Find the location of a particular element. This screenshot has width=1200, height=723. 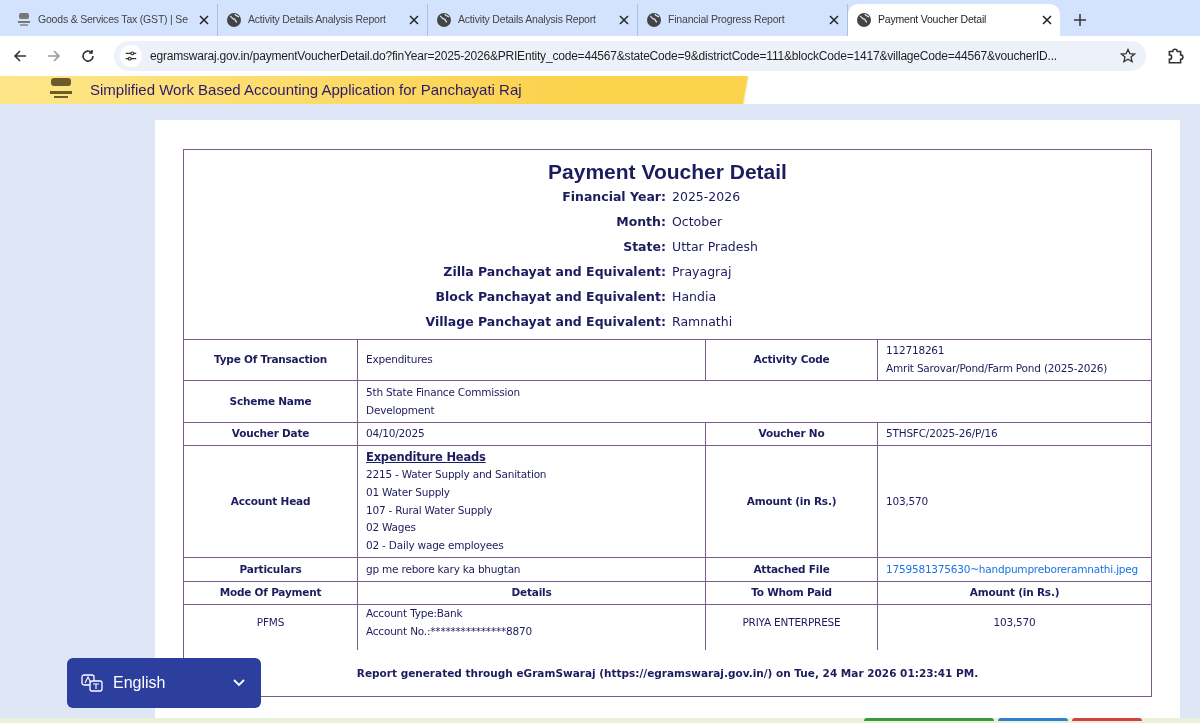

language-selector: English is located at coordinates (164, 683).